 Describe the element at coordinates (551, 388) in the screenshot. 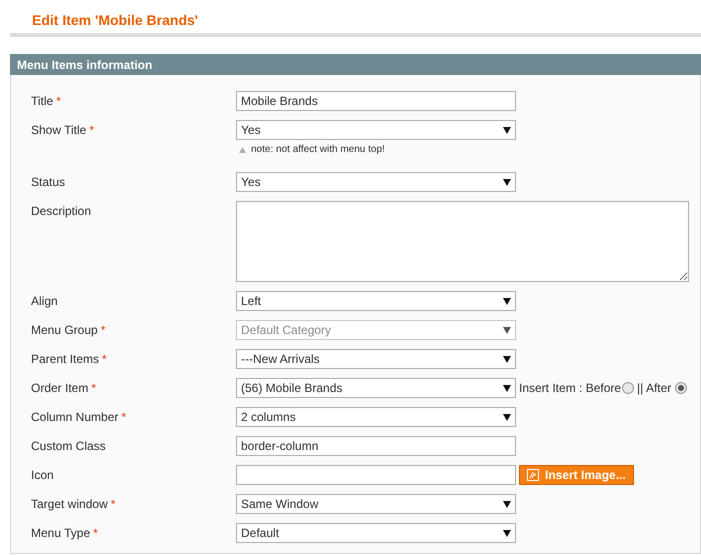

I see `insert-position-label: Insert Item :` at that location.